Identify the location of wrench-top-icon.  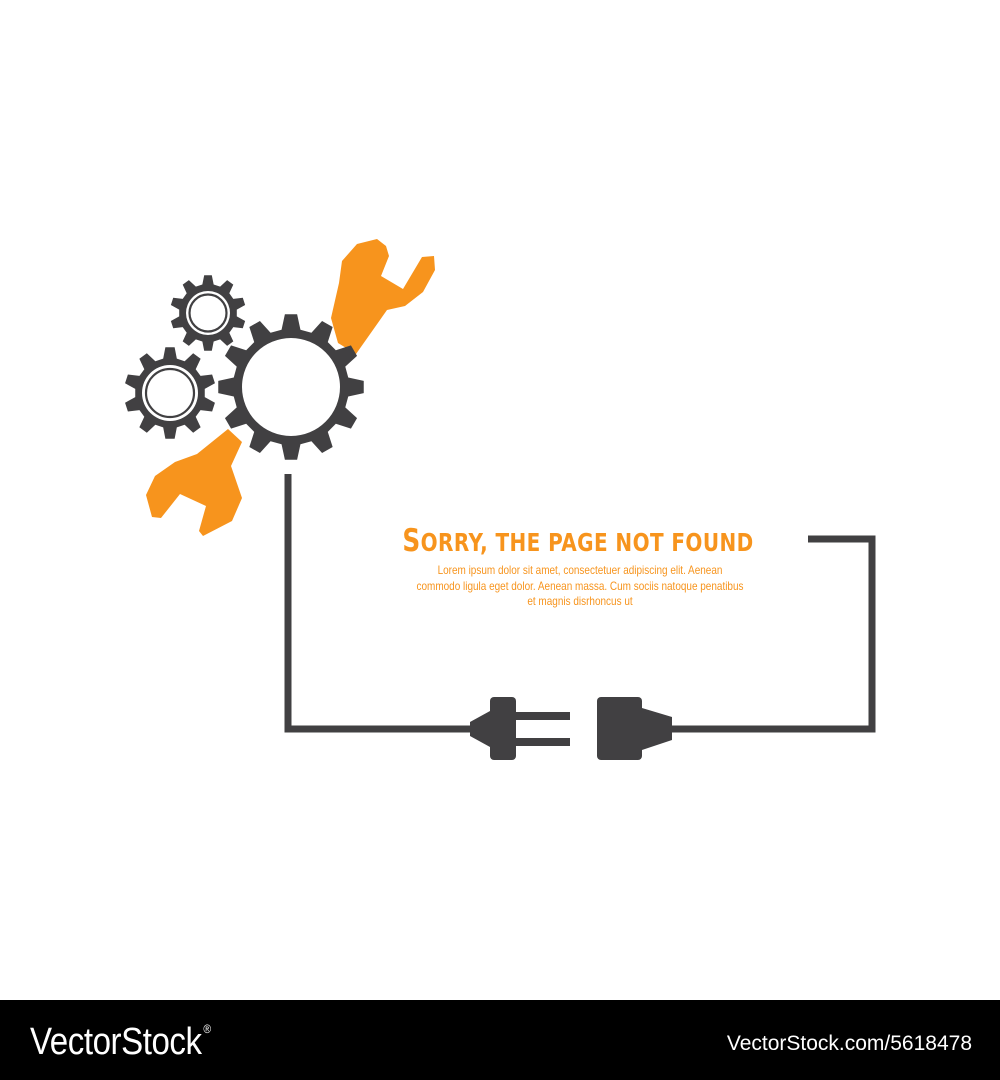
(383, 296).